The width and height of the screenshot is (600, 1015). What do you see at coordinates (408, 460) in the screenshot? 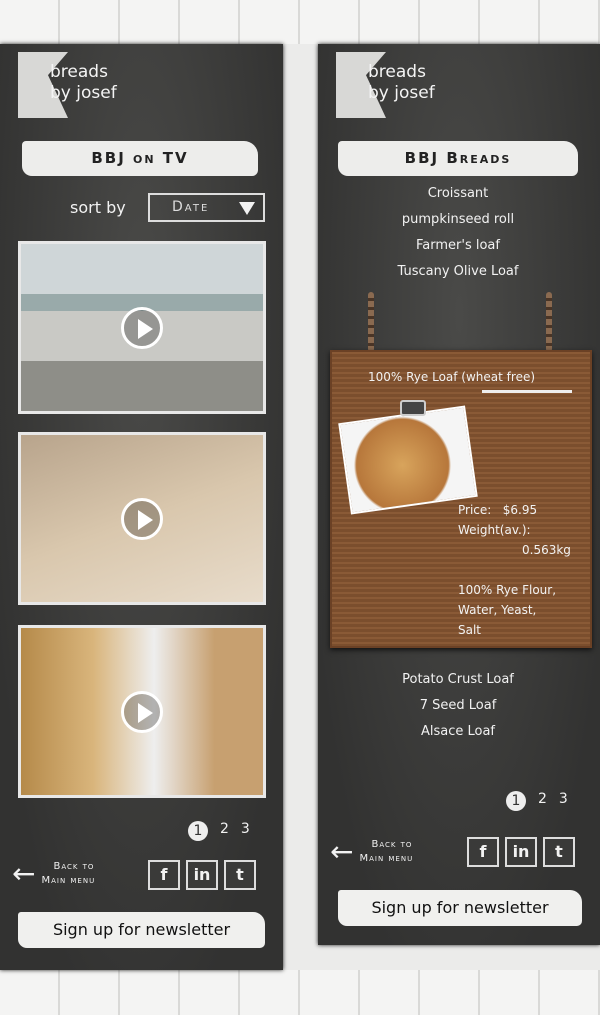
I see `bread-photo` at bounding box center [408, 460].